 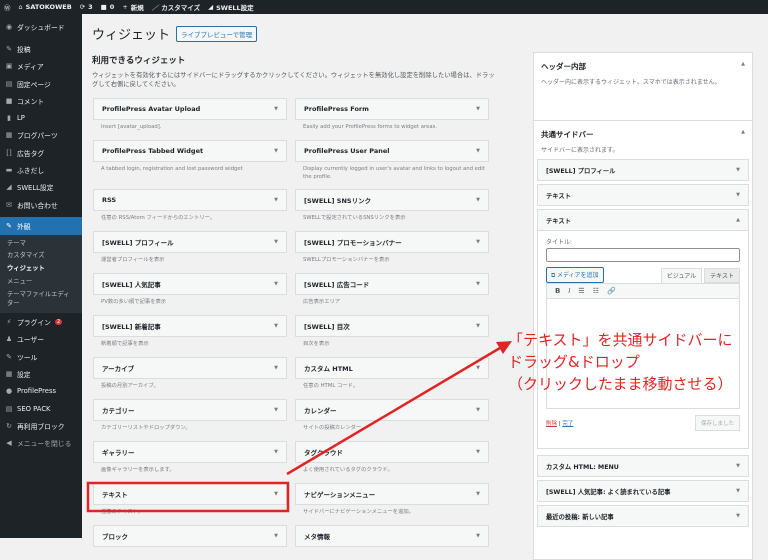 I want to click on annotation-line-3: （クリックしたまま移動させる）, so click(x=620, y=383).